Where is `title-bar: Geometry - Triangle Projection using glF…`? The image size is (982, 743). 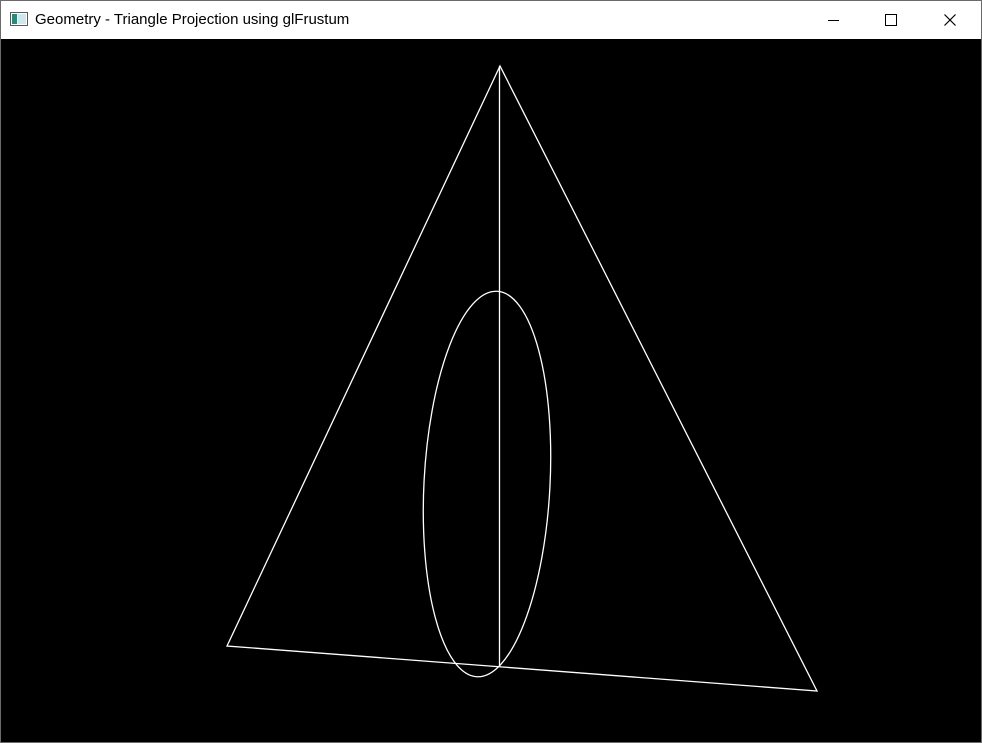 title-bar: Geometry - Triangle Projection using glF… is located at coordinates (491, 20).